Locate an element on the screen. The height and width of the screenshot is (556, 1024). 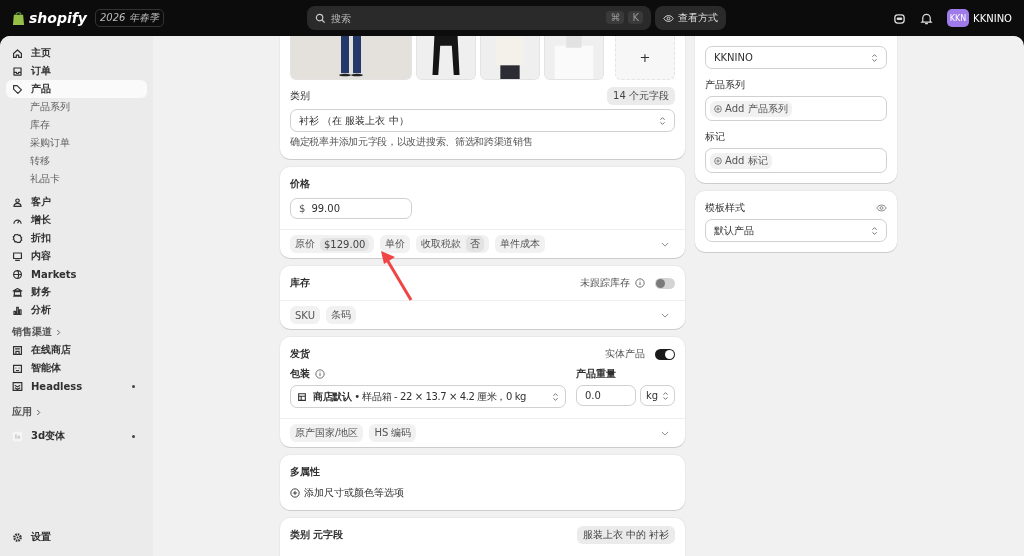
logo-wordmark: shopify is located at coordinates (58, 18).